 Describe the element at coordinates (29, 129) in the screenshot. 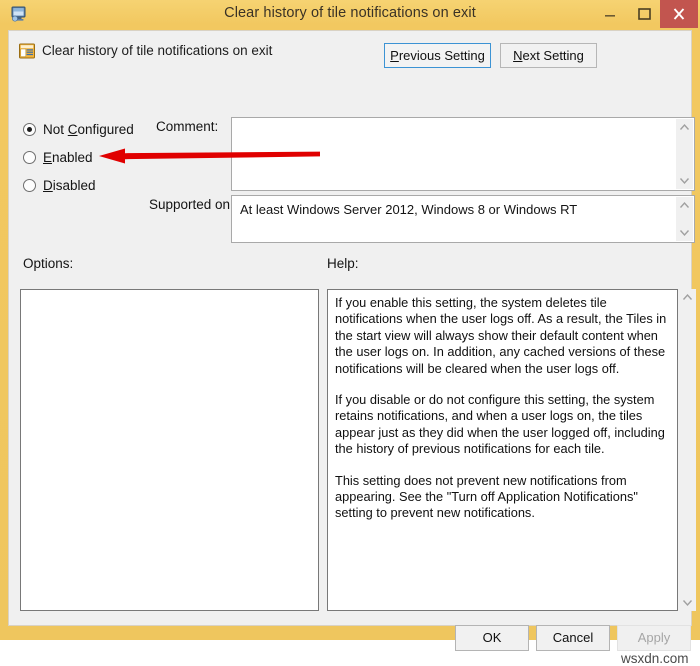

I see `radio-not-configured-mark` at that location.